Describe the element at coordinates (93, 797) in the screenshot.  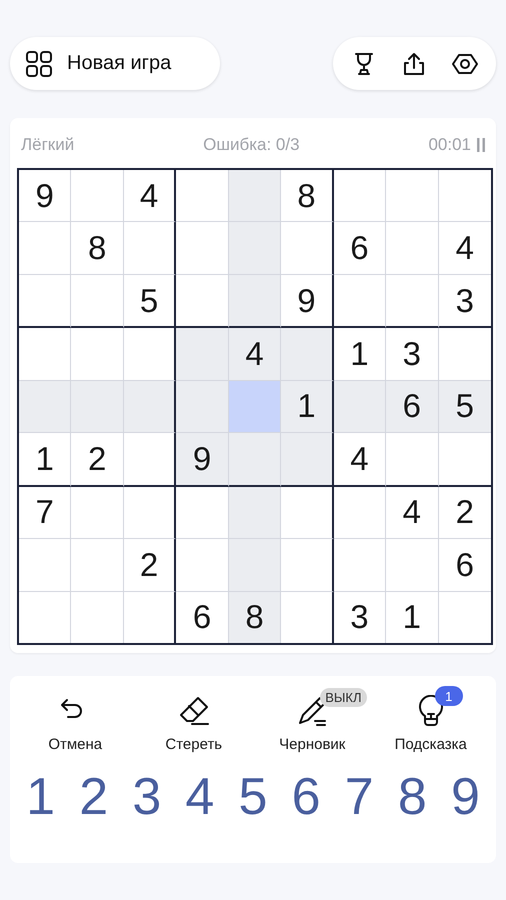
I see `number-button: 2` at that location.